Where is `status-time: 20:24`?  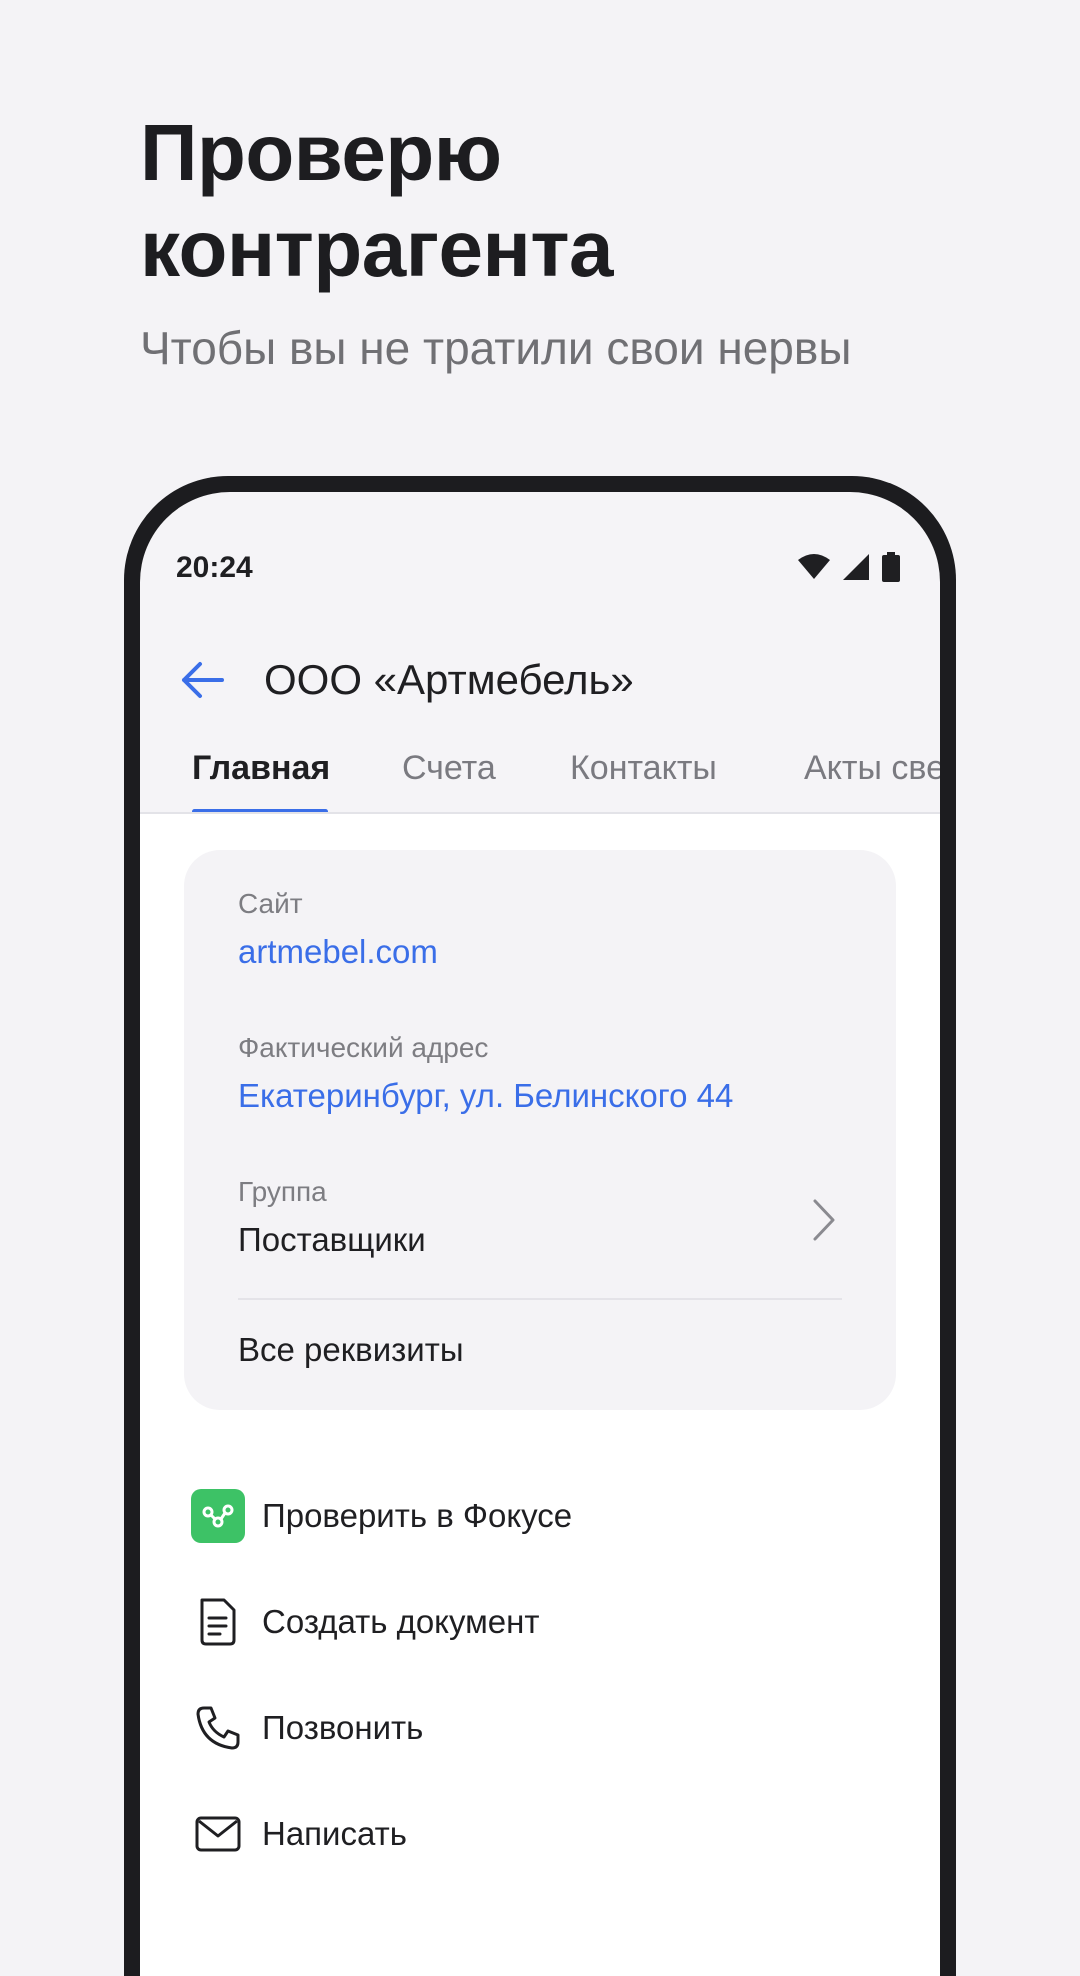 status-time: 20:24 is located at coordinates (214, 567).